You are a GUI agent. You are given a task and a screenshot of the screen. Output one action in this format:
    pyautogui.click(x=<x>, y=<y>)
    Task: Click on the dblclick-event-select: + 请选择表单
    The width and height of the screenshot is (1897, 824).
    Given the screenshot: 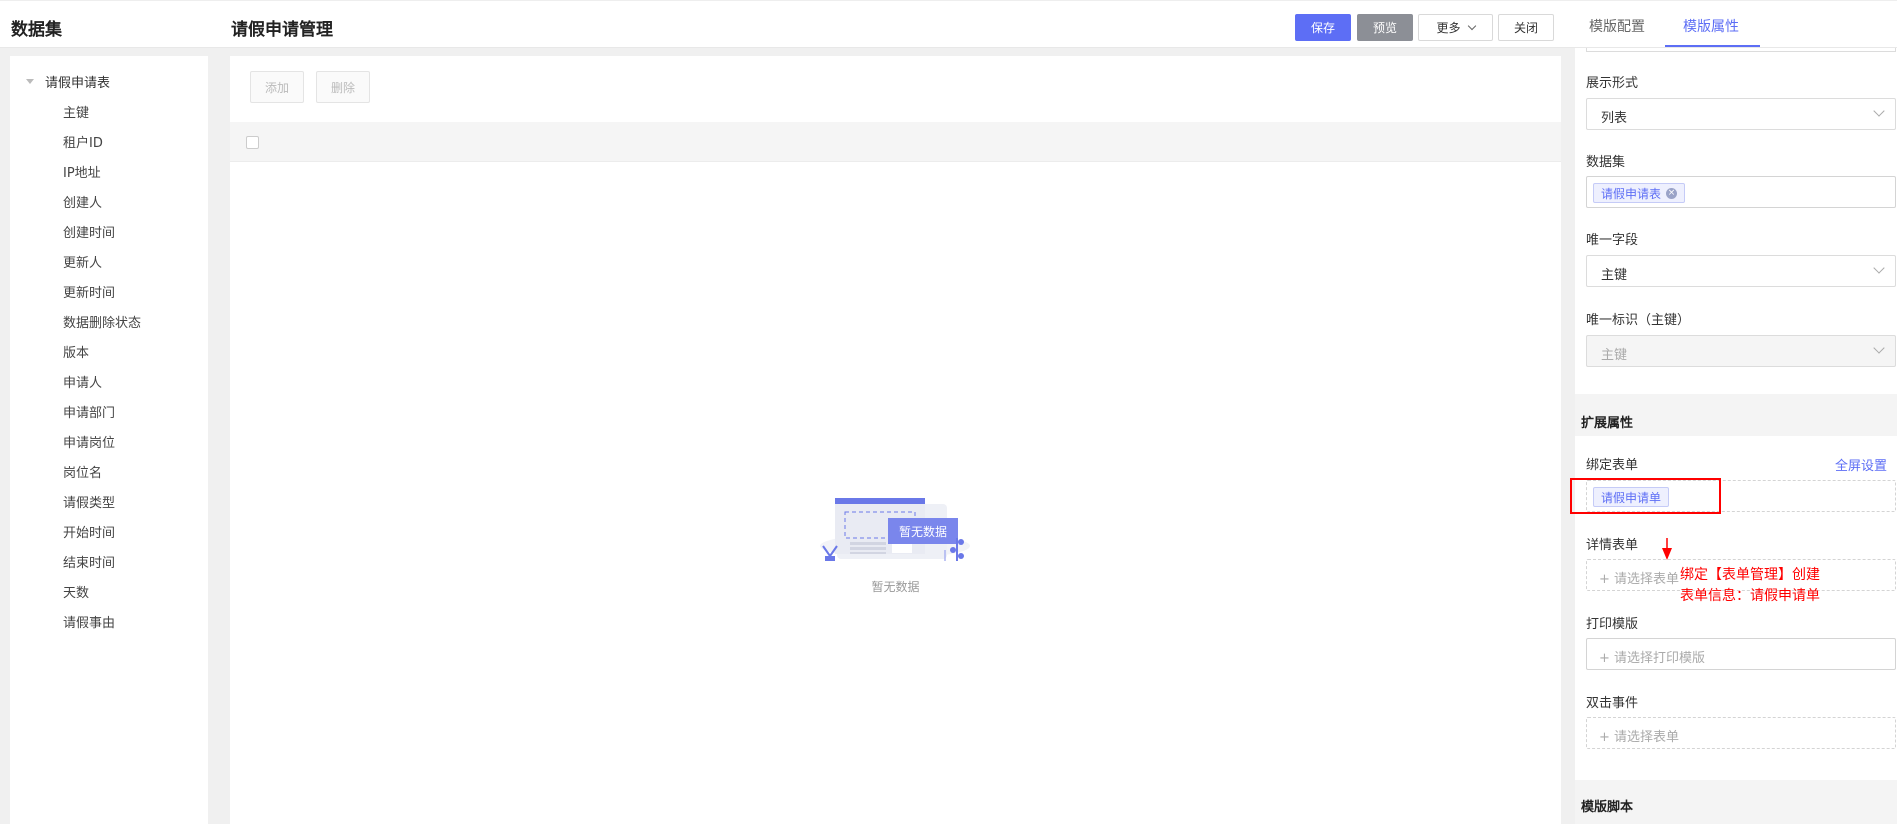 What is the action you would take?
    pyautogui.click(x=1741, y=733)
    